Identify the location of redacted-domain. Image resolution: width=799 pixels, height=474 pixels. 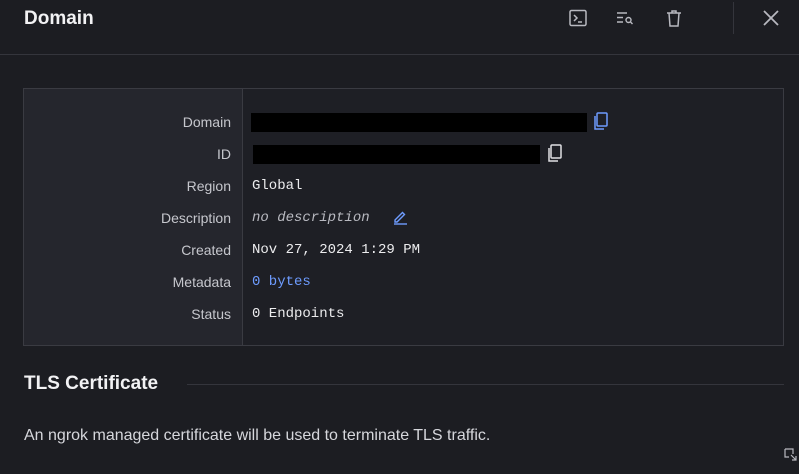
(419, 122).